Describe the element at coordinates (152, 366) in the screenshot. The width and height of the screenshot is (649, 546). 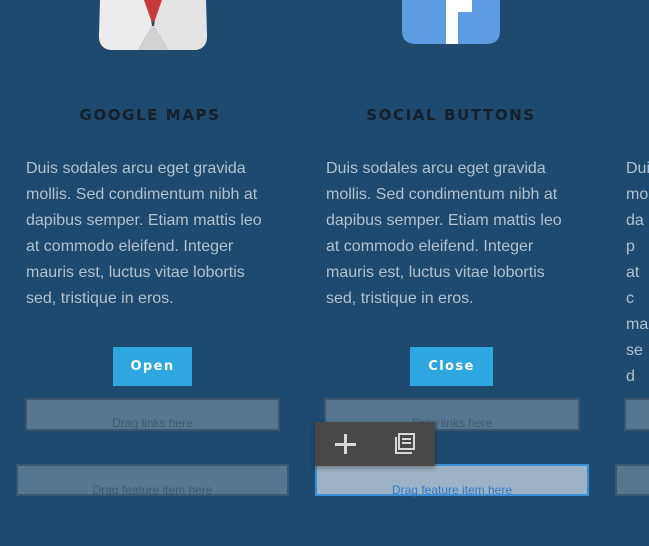
I see `open-button: Open` at that location.